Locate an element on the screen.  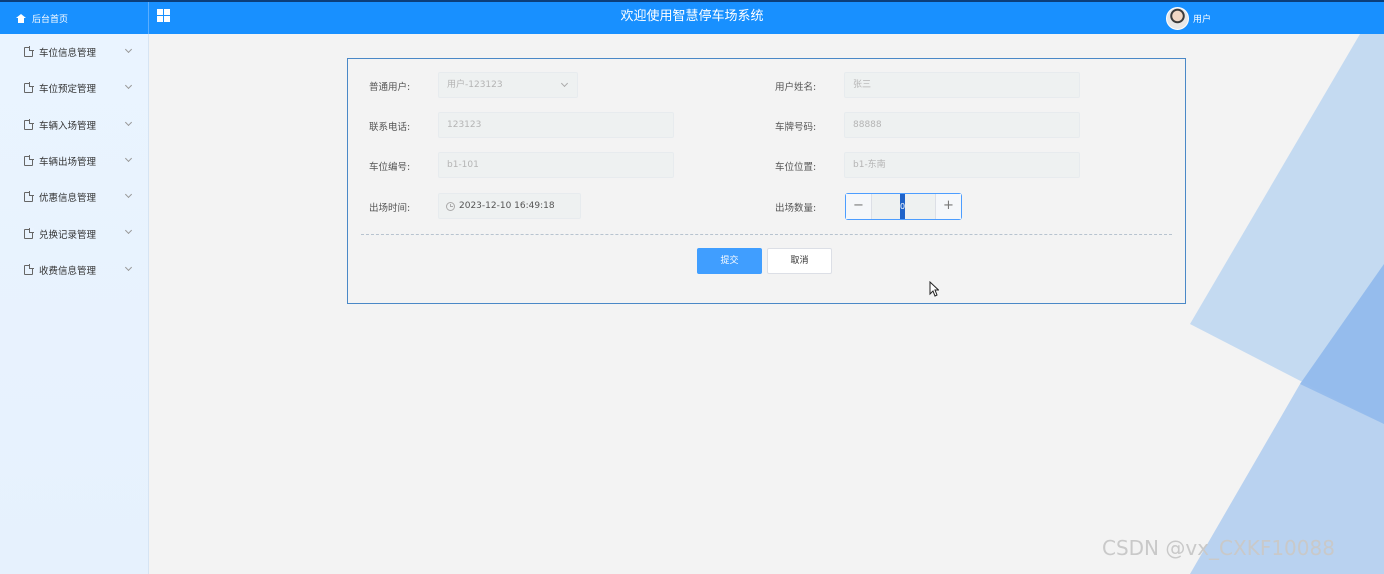
sidebar-item-label: 收费信息管理 is located at coordinates (68, 271).